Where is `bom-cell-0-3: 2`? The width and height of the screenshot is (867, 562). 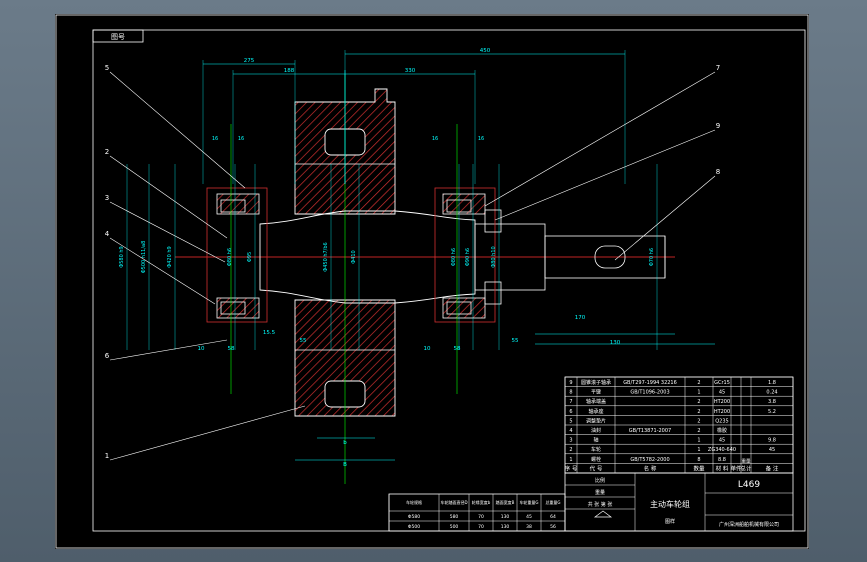
bom-cell-0-3: 2 is located at coordinates (698, 383).